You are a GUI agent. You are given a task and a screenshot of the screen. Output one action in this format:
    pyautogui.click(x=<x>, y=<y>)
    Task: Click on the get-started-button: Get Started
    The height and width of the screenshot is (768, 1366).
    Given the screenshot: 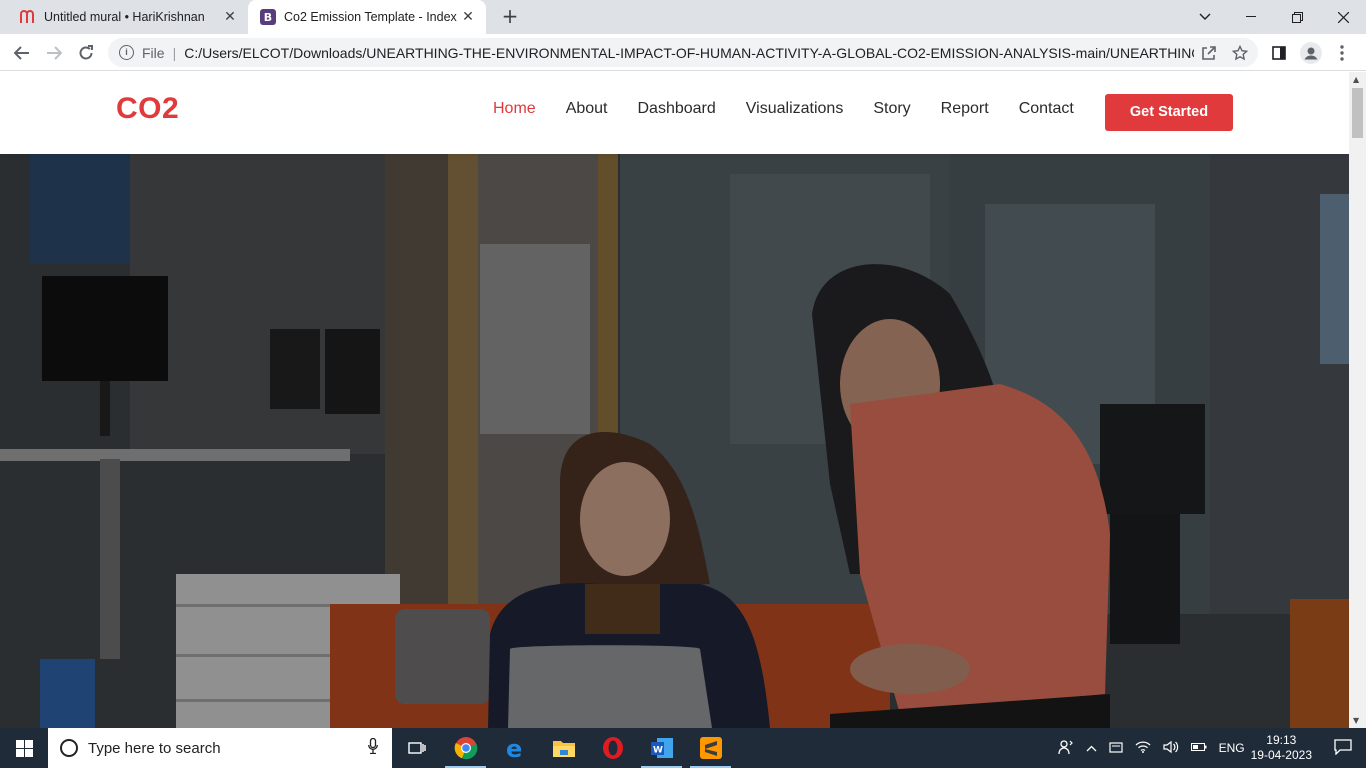 What is the action you would take?
    pyautogui.click(x=1169, y=112)
    